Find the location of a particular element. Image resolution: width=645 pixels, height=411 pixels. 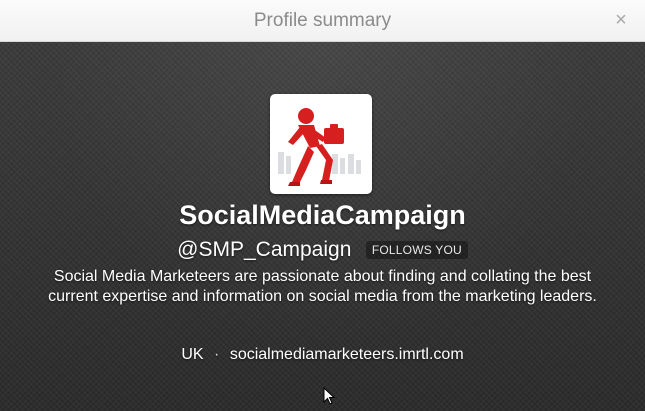

website-link: socialmediamarketeers.imrtl.com is located at coordinates (347, 354).